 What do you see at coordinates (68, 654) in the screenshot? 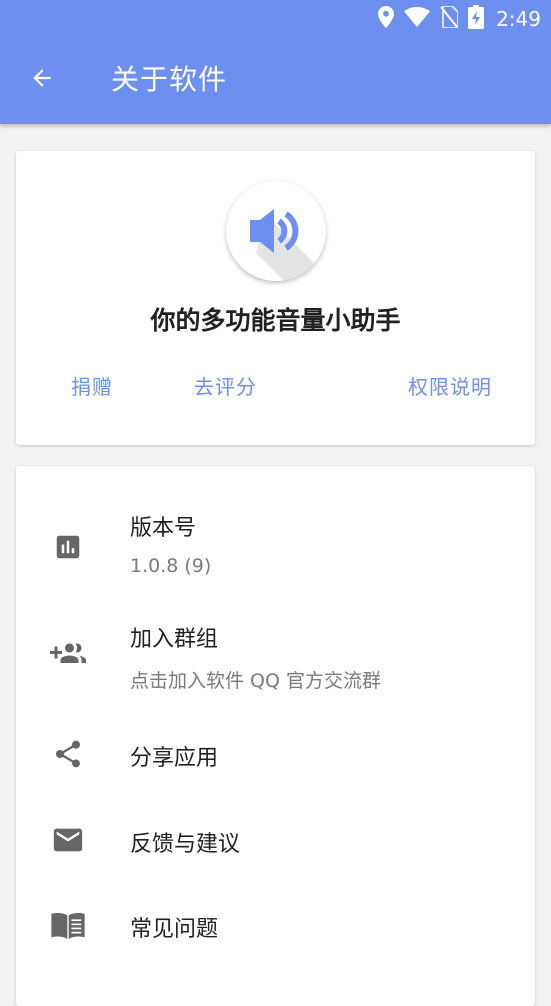
I see `group-add-icon` at bounding box center [68, 654].